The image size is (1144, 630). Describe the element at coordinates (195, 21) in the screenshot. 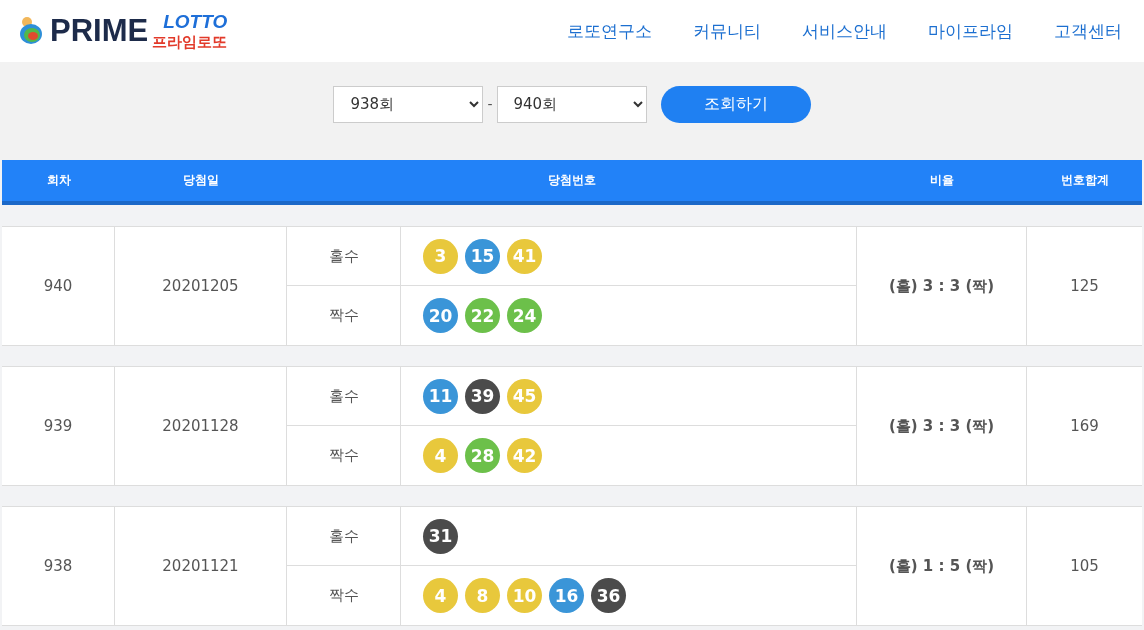

I see `logo-subtitle: LOTTO` at that location.